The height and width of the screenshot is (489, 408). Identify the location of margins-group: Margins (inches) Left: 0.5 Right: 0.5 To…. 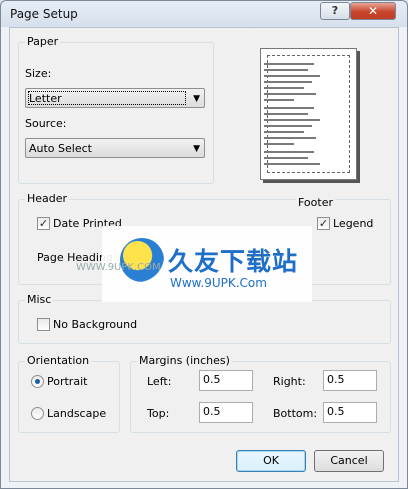
(260, 393).